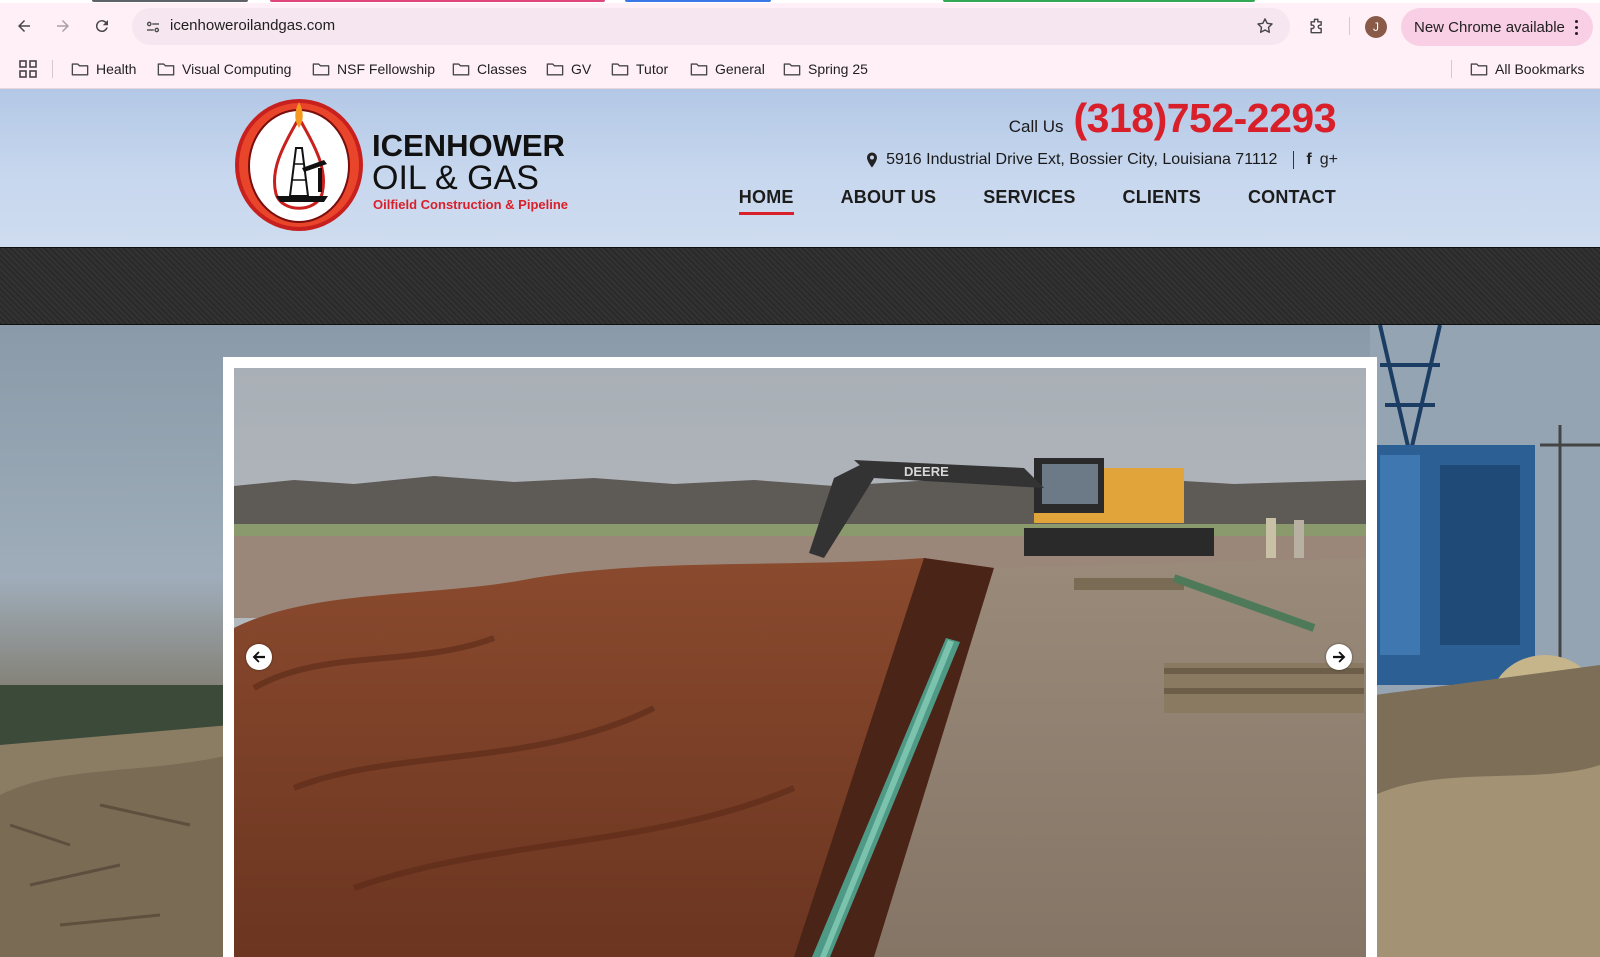 The width and height of the screenshot is (1600, 957). I want to click on update-label: New Chrome available, so click(1489, 27).